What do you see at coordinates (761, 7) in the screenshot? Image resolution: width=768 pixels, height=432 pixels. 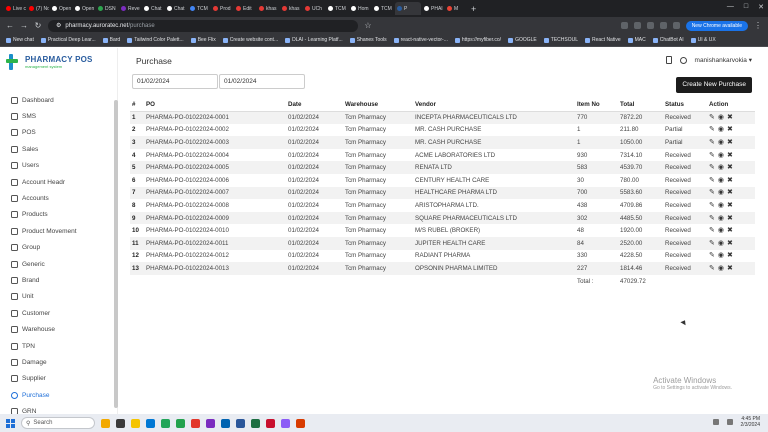 I see `close-icon: ✕` at bounding box center [761, 7].